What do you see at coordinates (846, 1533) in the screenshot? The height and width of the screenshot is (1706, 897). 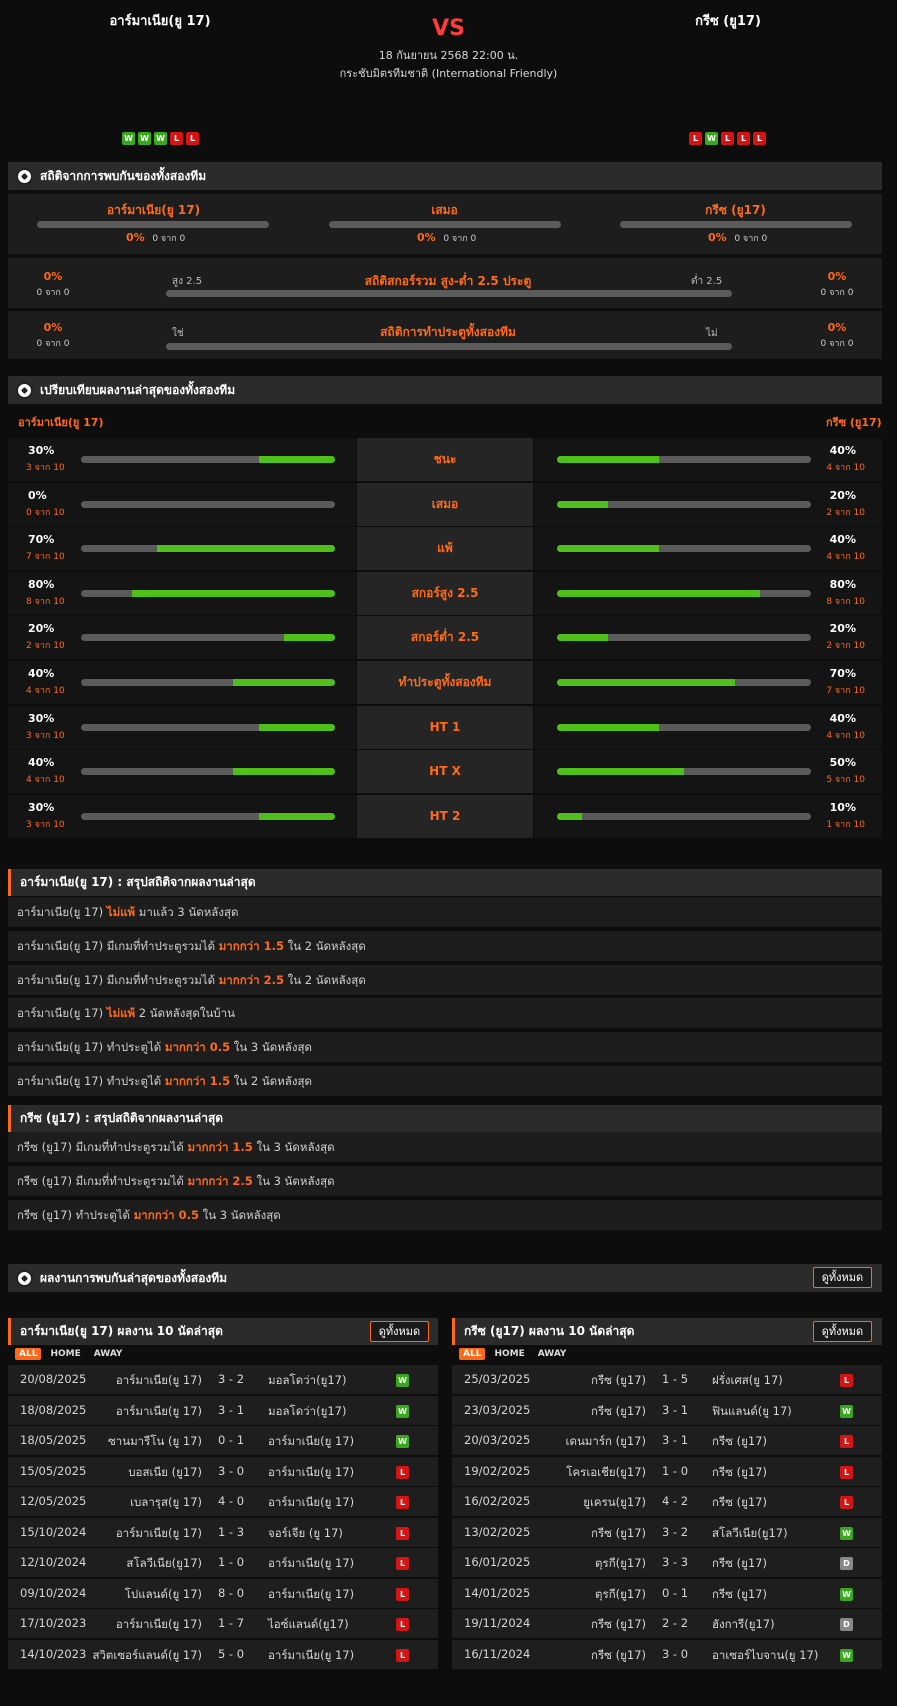 I see `result-badge: W` at bounding box center [846, 1533].